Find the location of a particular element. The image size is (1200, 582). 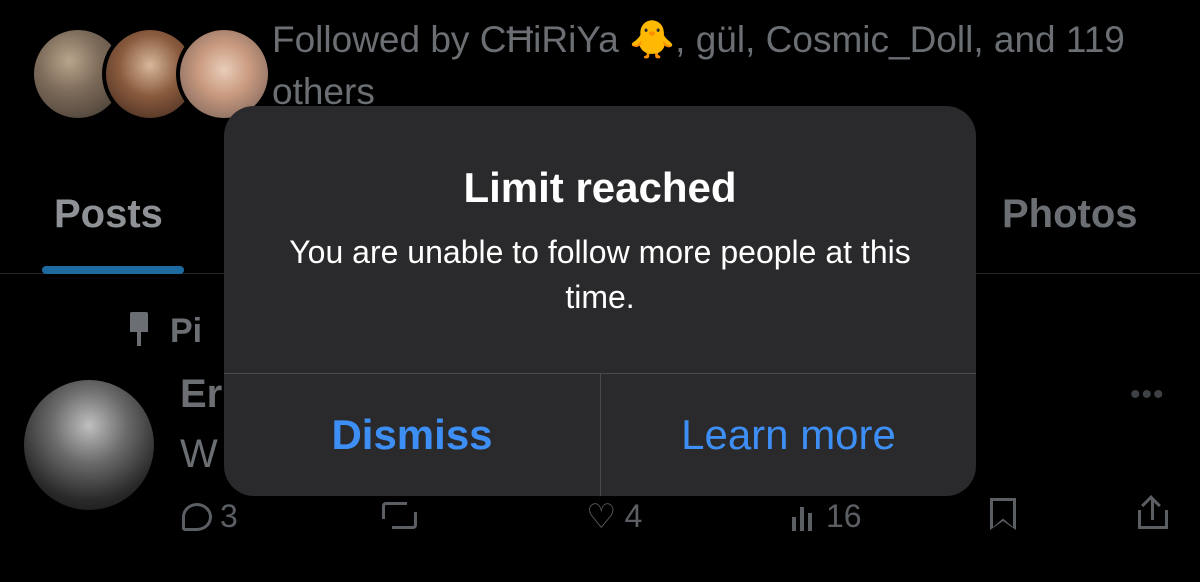

bookmark-button is located at coordinates (1003, 514).